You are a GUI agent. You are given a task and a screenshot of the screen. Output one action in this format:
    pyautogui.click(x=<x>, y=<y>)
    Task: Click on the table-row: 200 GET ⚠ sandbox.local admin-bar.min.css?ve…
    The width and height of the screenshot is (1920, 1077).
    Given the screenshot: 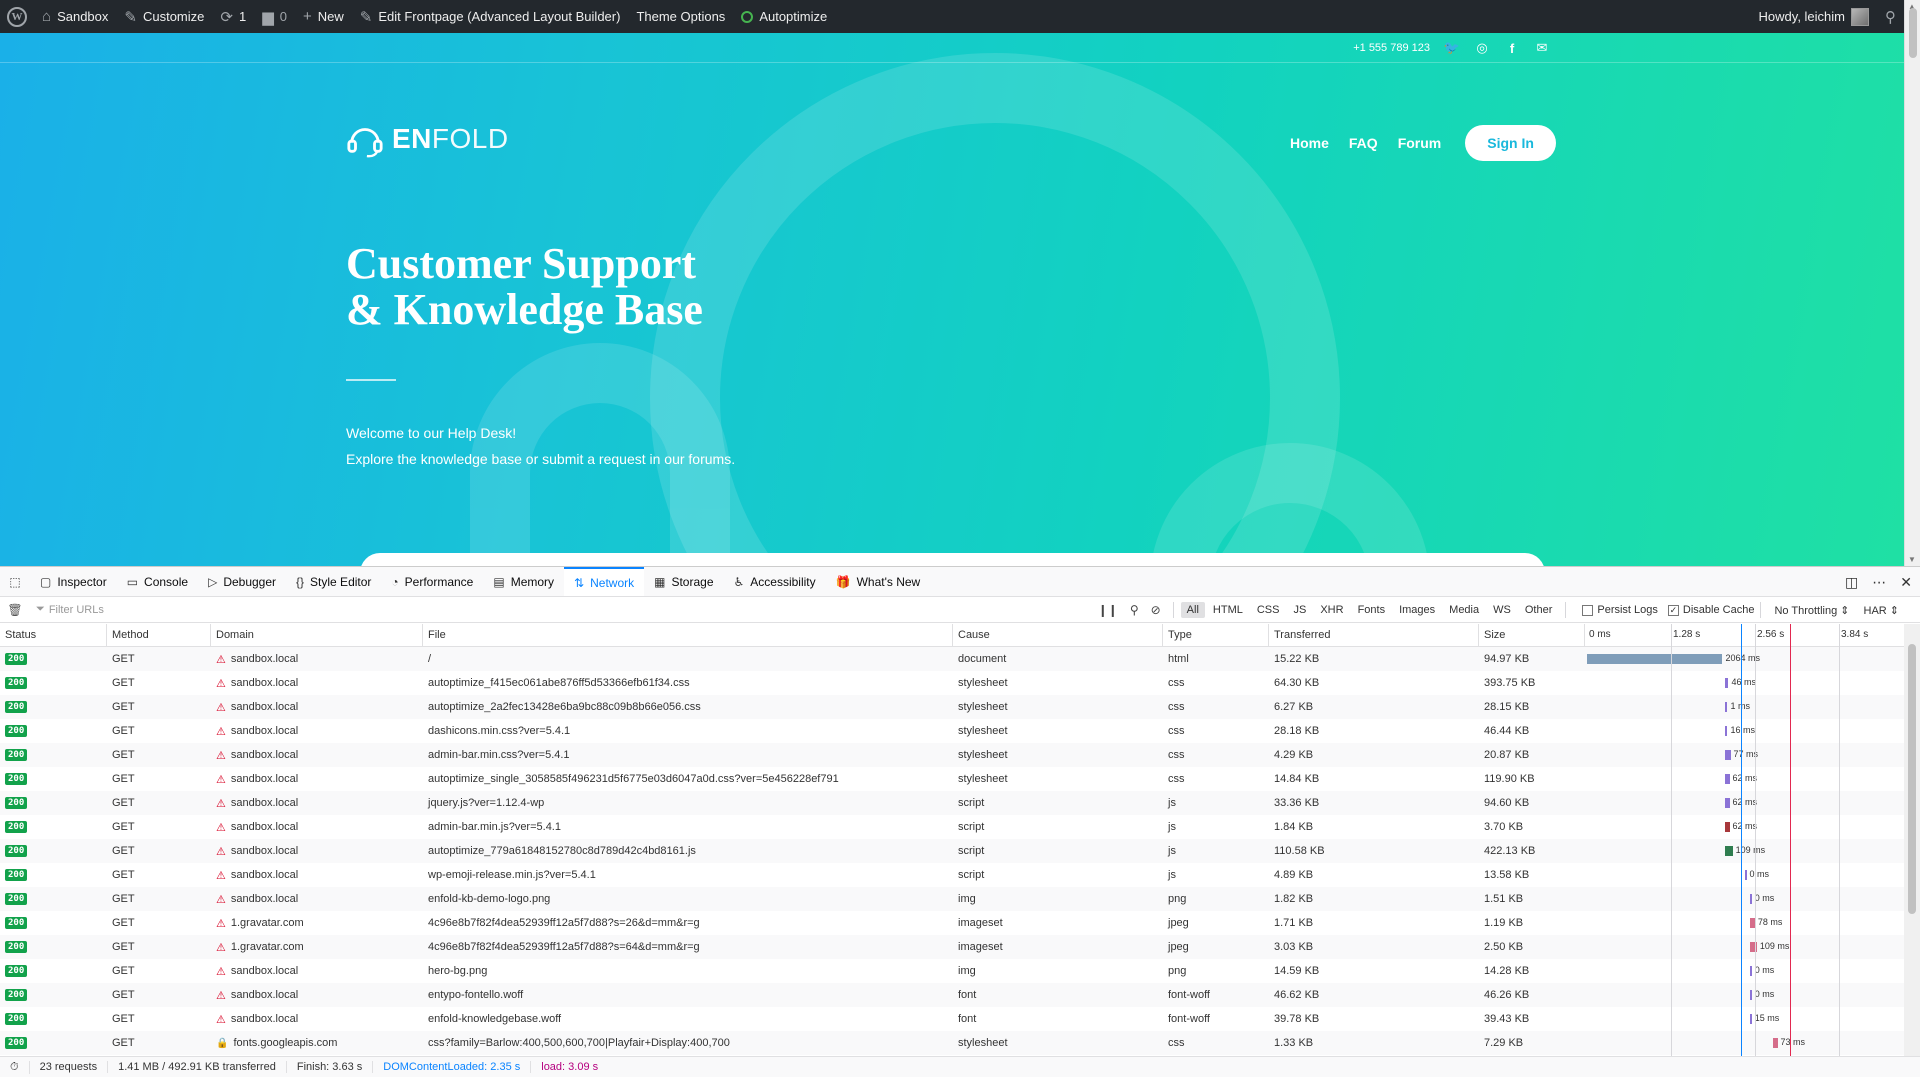 What is the action you would take?
    pyautogui.click(x=952, y=755)
    